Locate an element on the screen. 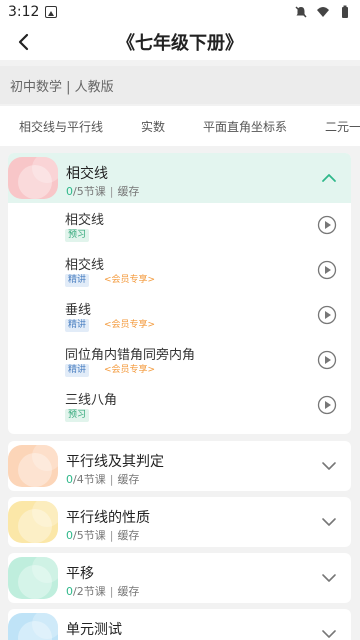  chapter-card: 平行线的性质 0/5节课 | 缓存 is located at coordinates (179, 522).